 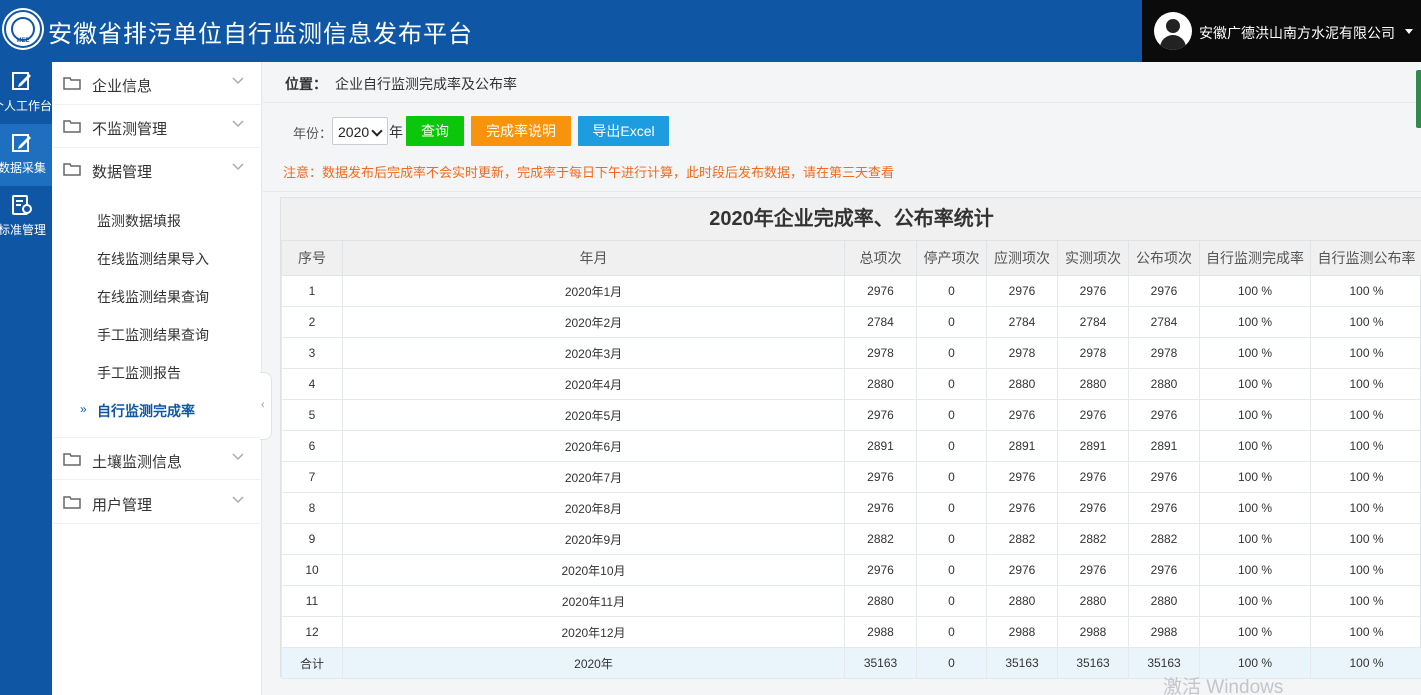 I want to click on col-header: 年月, so click(x=593, y=258).